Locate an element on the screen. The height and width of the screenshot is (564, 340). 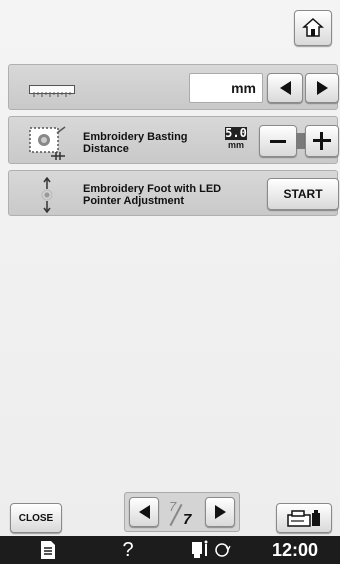
page-next-button is located at coordinates (220, 512).